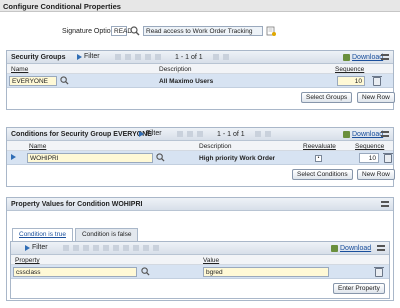 Image resolution: width=400 pixels, height=308 pixels. Describe the element at coordinates (211, 260) in the screenshot. I see `column-value: Value` at that location.